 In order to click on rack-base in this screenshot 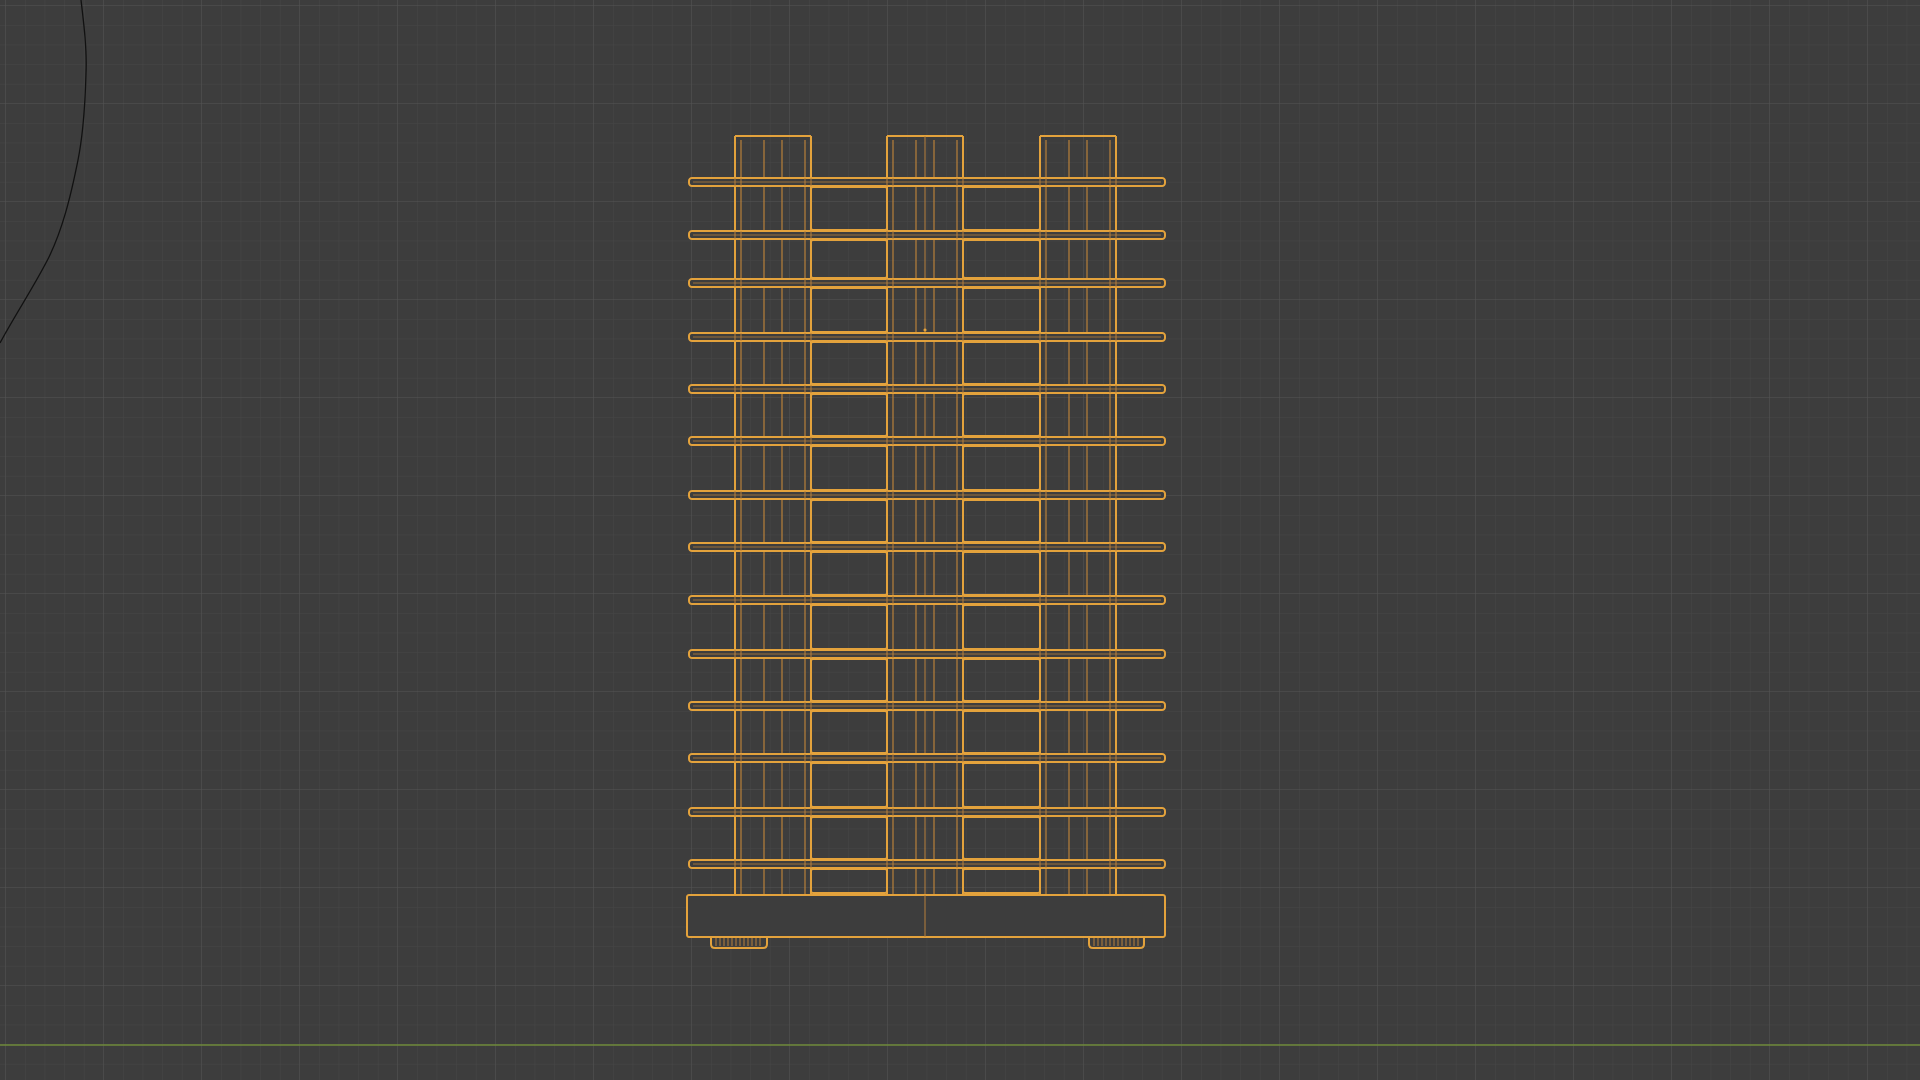, I will do `click(926, 916)`.